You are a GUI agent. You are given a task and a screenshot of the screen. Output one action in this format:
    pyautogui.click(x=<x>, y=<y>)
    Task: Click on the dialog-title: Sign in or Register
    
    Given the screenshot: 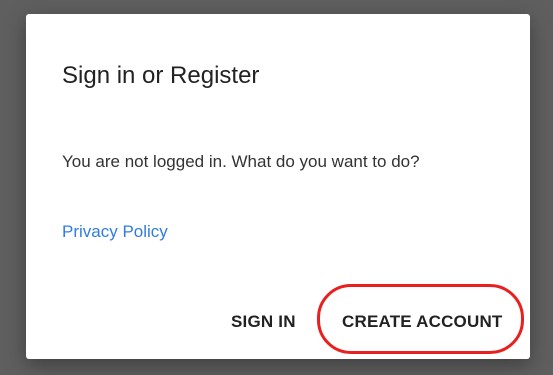 What is the action you would take?
    pyautogui.click(x=161, y=75)
    